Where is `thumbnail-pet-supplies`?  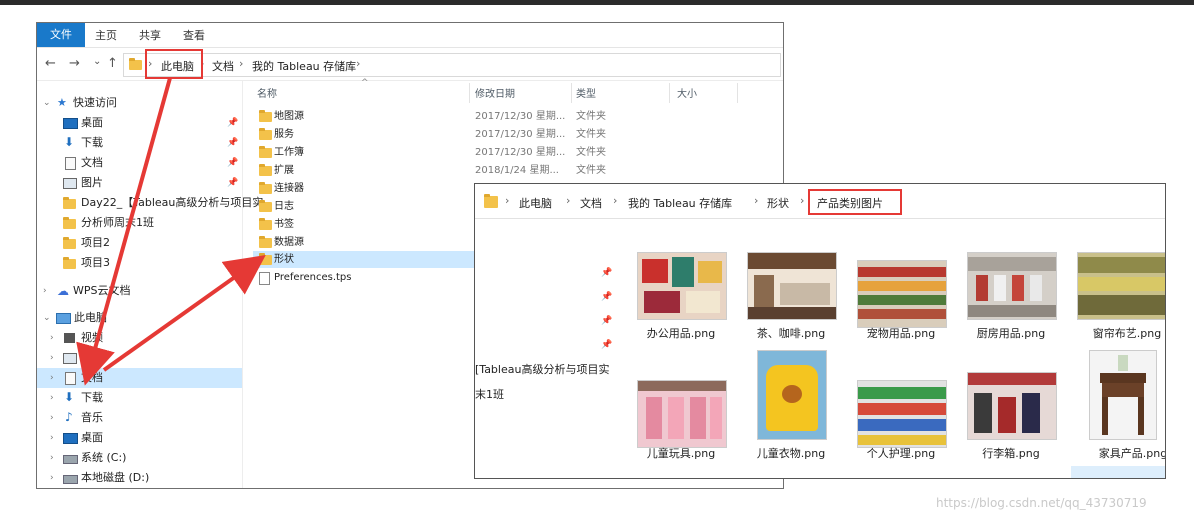
thumbnail-pet-supplies is located at coordinates (902, 294).